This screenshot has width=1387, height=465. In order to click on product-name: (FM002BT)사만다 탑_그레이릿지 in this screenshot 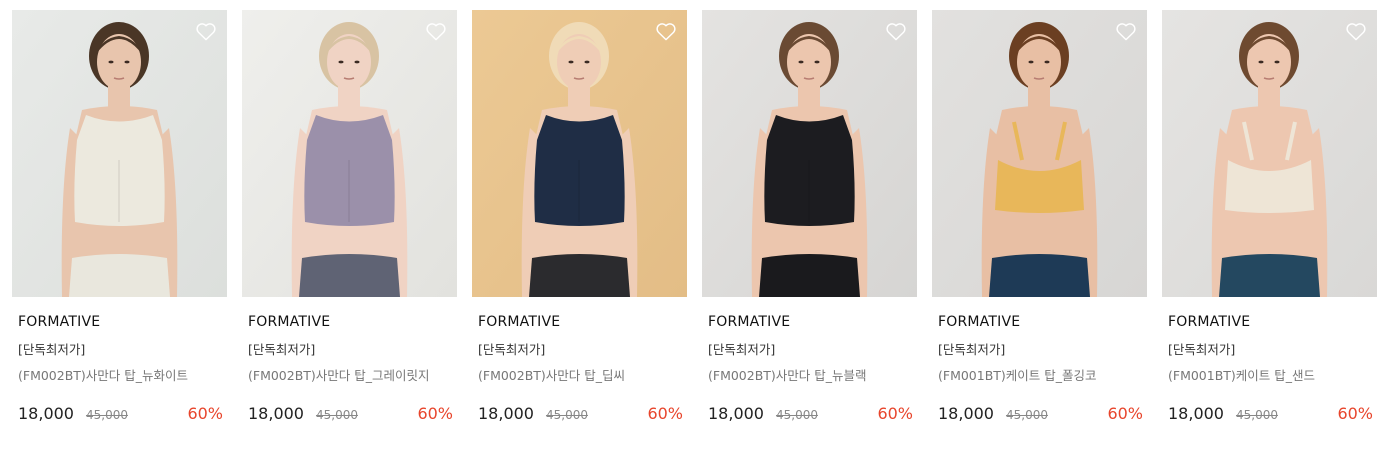, I will do `click(352, 376)`.